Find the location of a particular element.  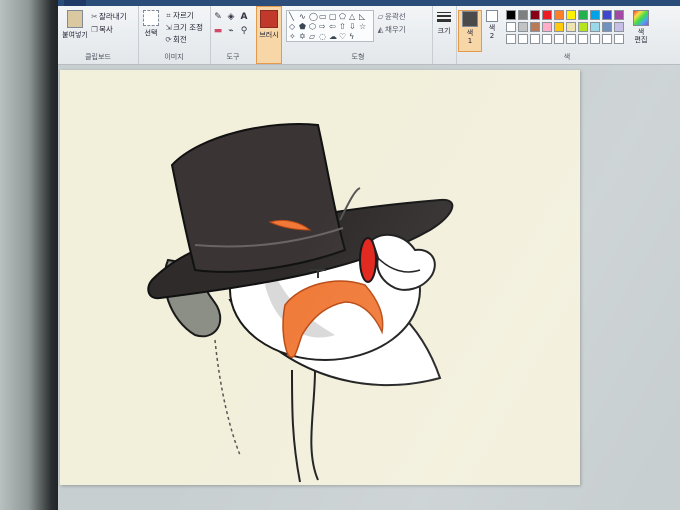

image-group: 선택 ⌗ 자르기 ⇲크기 조정 ⟳회전 이미지 is located at coordinates (174, 35).